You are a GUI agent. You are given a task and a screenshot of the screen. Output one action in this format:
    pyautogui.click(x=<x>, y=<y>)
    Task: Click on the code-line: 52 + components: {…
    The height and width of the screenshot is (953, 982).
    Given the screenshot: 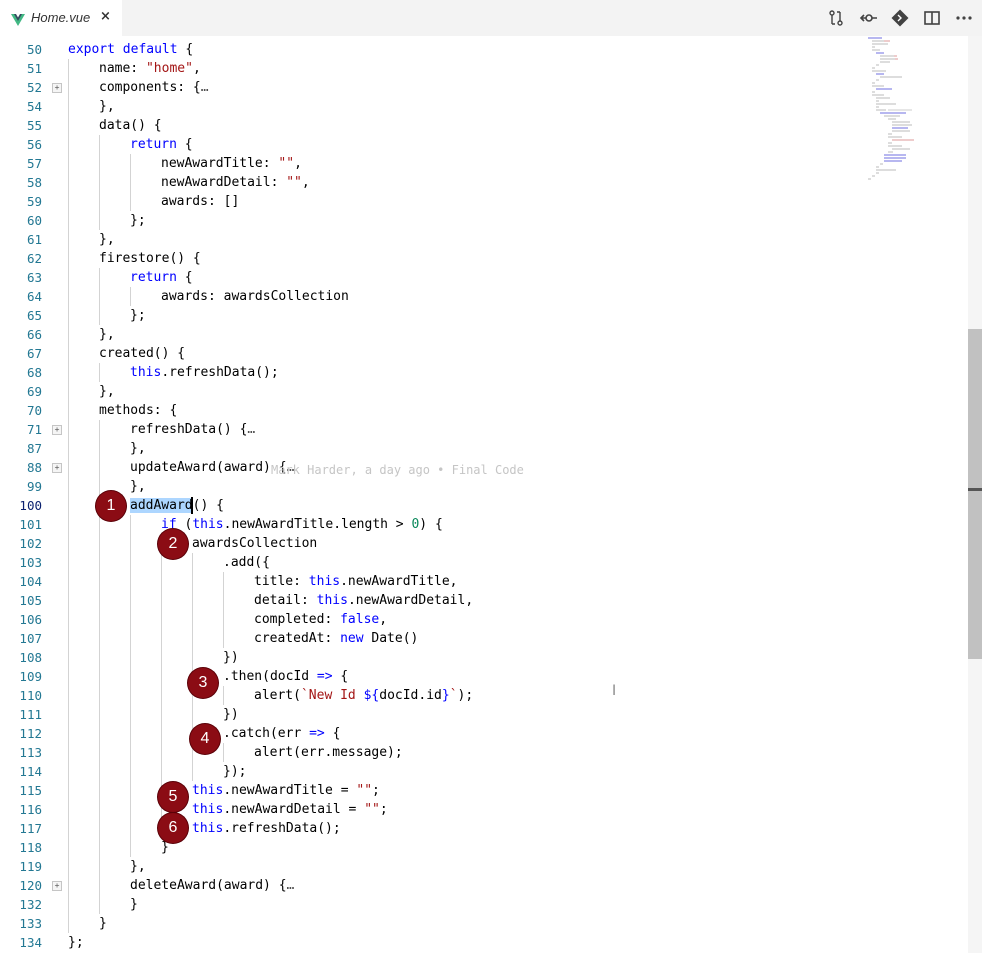 What is the action you would take?
    pyautogui.click(x=430, y=87)
    